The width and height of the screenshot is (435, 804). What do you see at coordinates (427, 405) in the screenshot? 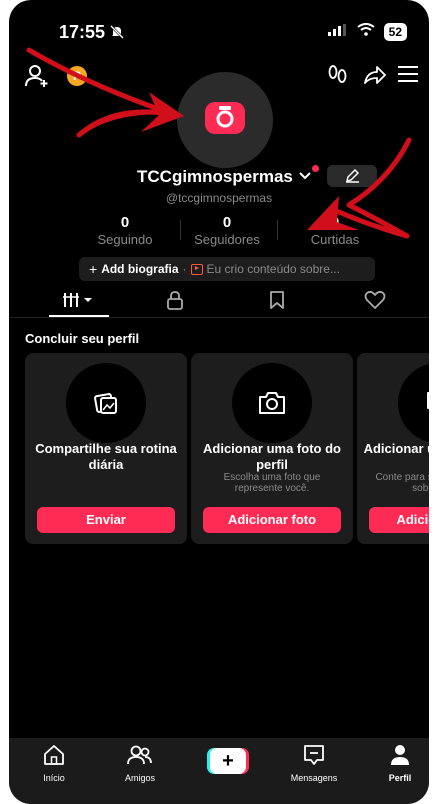
I see `speech-bubble-icon` at bounding box center [427, 405].